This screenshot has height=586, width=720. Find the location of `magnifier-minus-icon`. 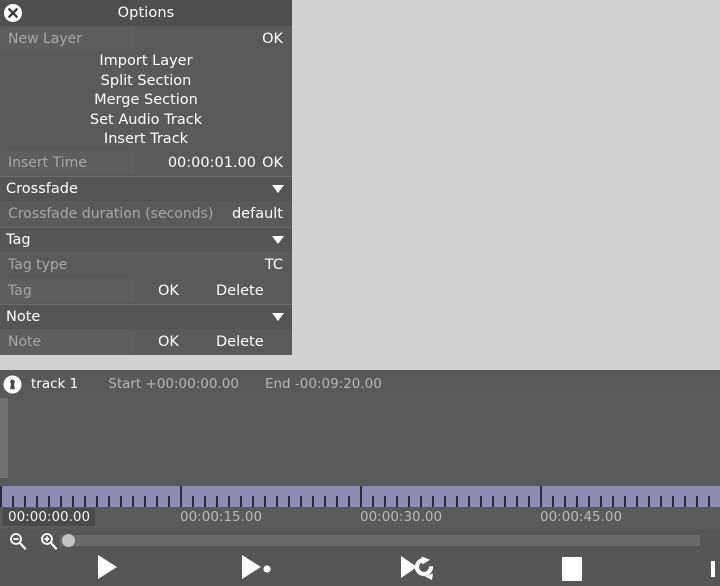

magnifier-minus-icon is located at coordinates (18, 541).